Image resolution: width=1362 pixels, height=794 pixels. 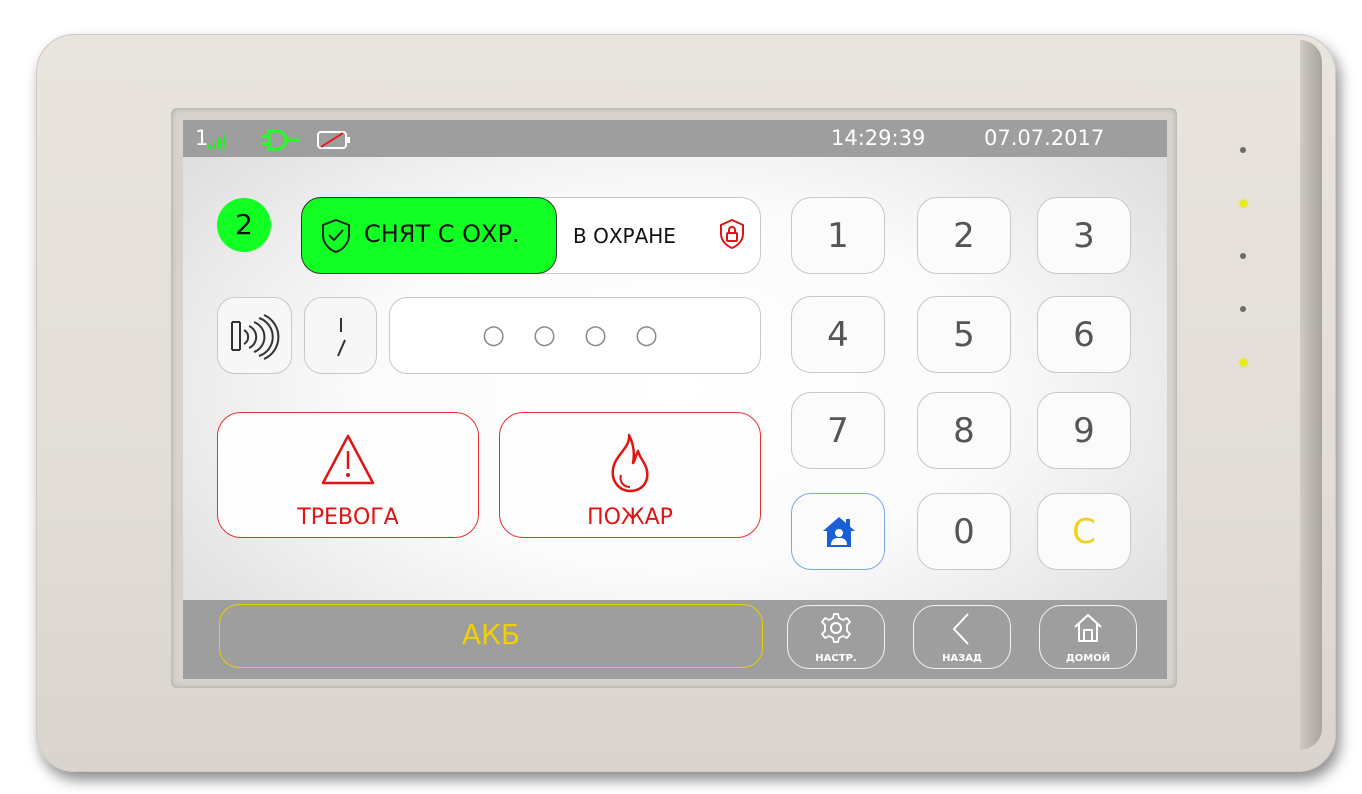 I want to click on code-entry-field: ○ ○ ○ ○, so click(x=575, y=335).